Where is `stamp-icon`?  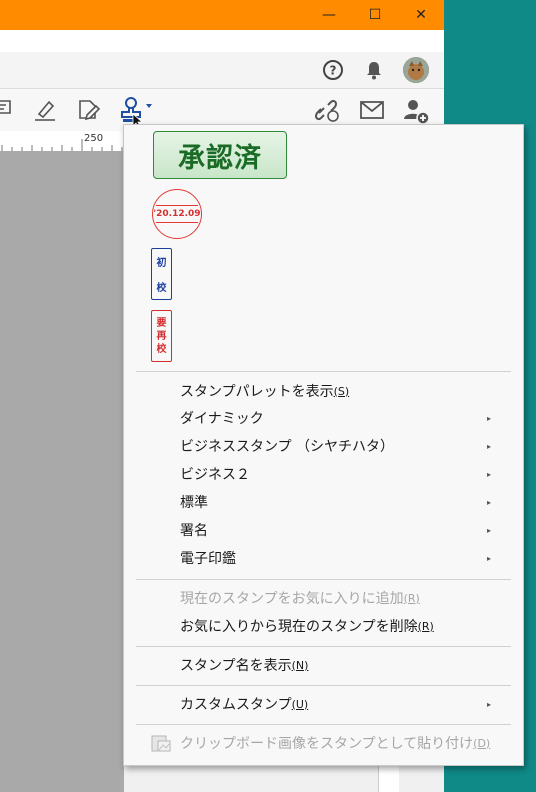 stamp-icon is located at coordinates (137, 110).